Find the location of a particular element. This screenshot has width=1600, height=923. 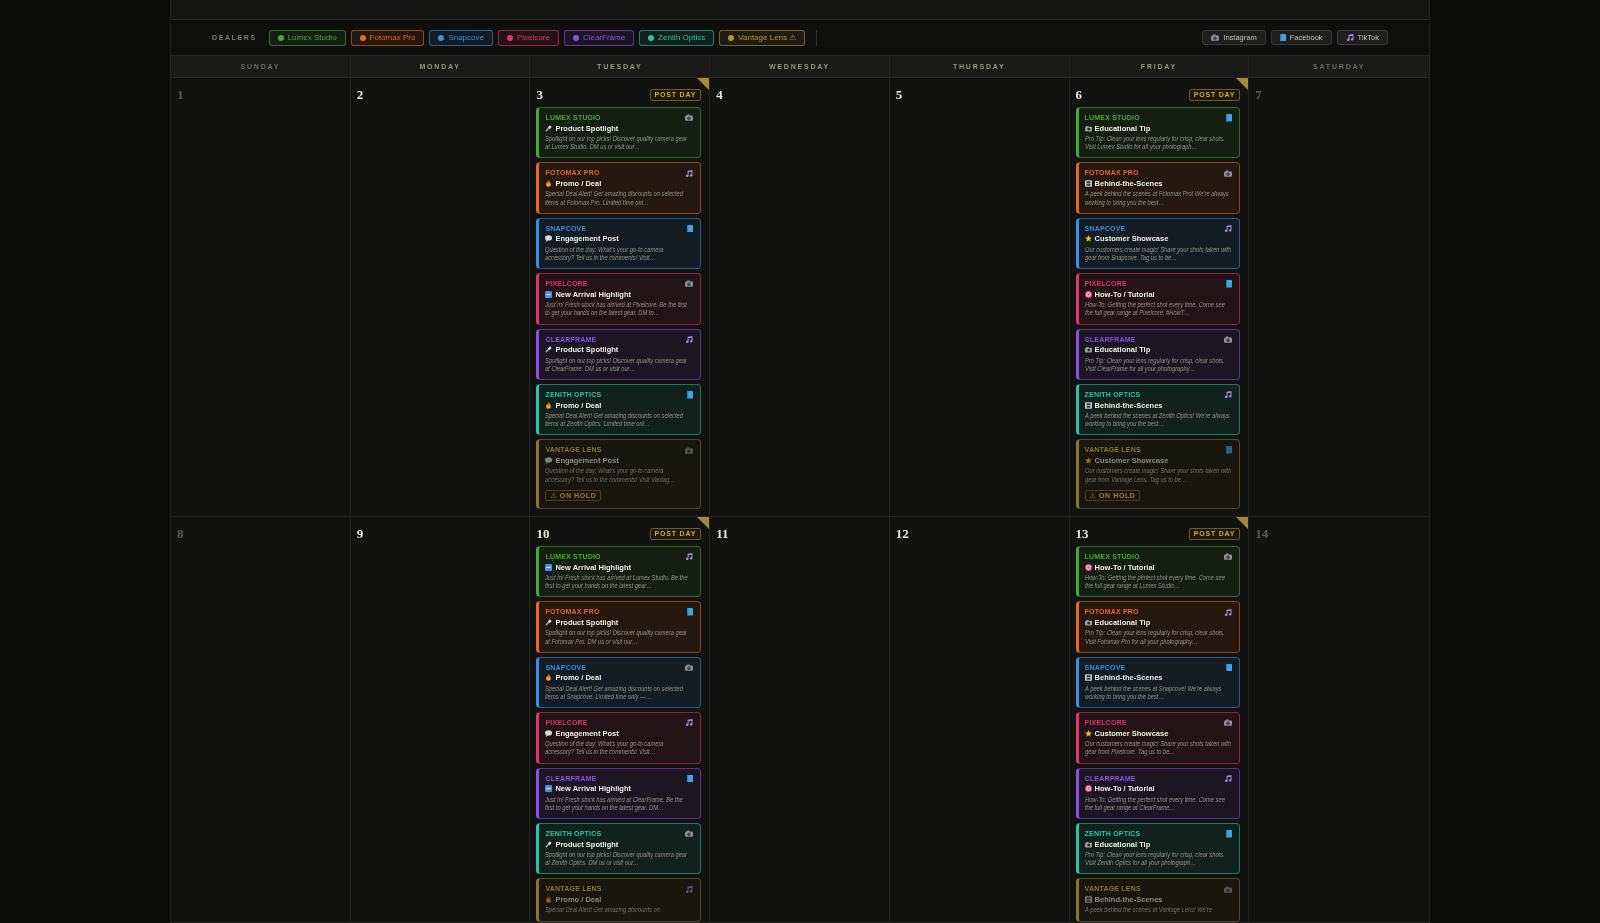

day-number: 7 is located at coordinates (1258, 95).